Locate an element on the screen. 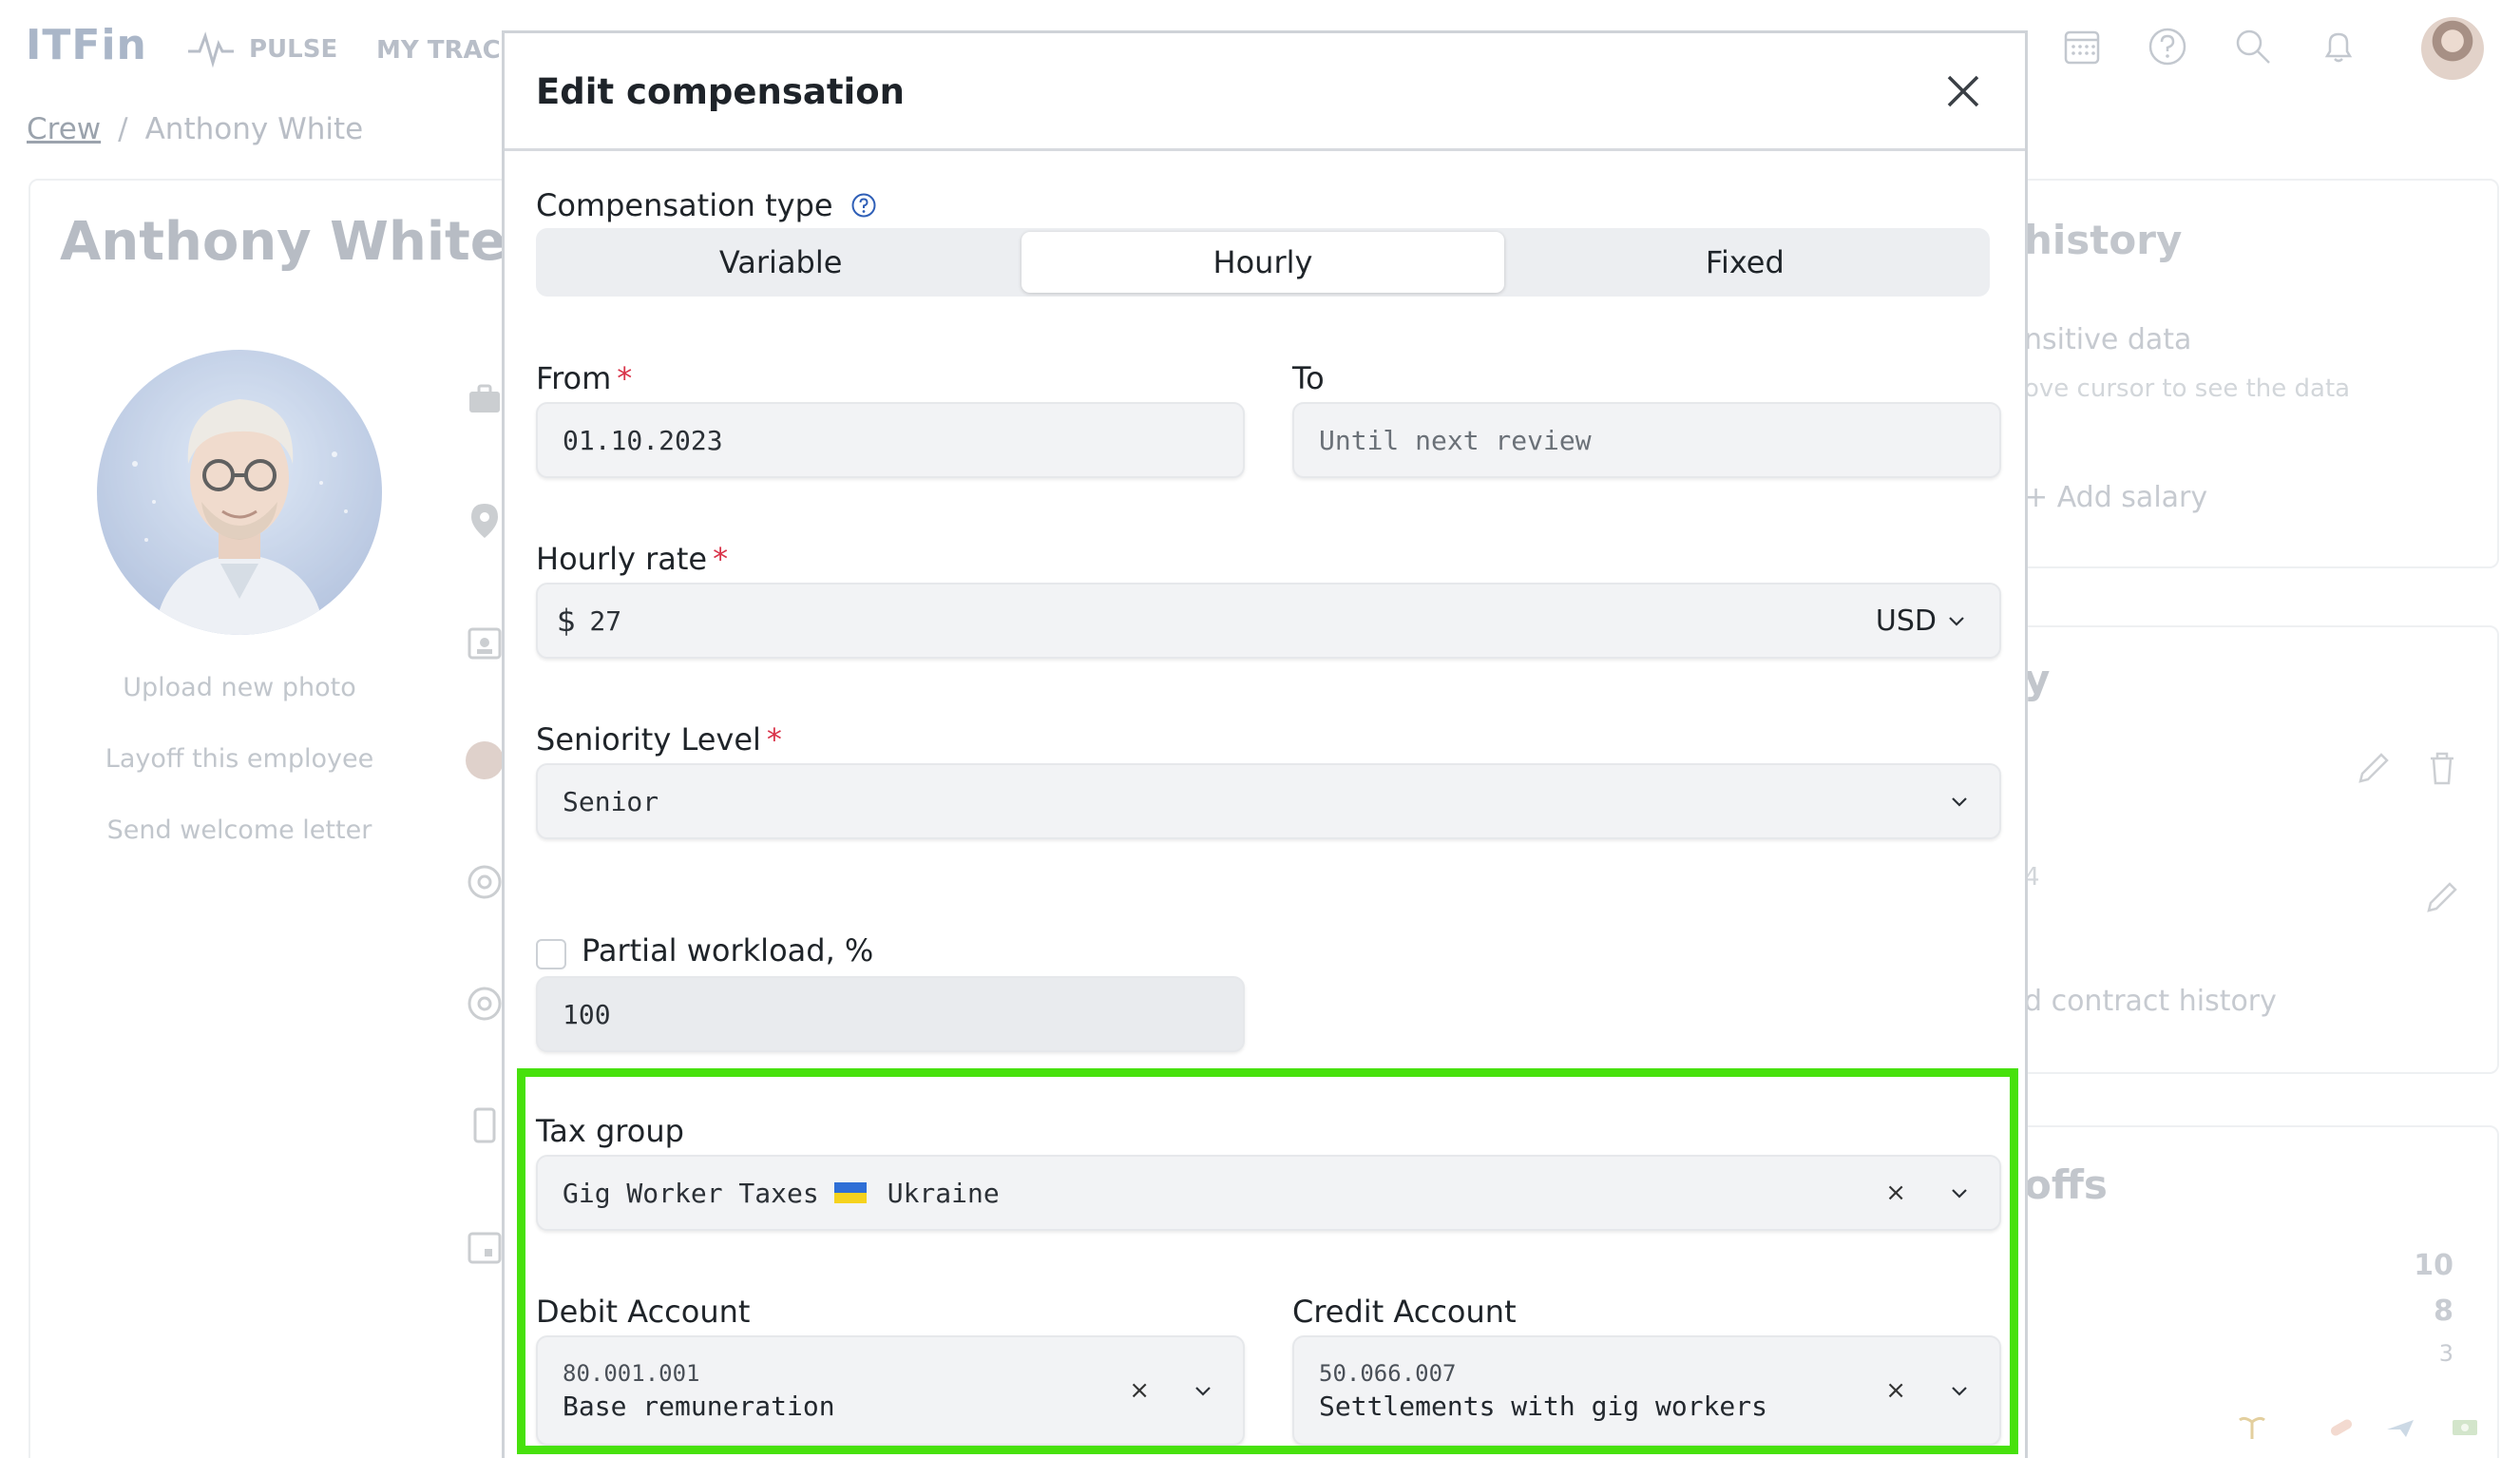 The image size is (2520, 1458). tax-group-controls: × is located at coordinates (1928, 1193).